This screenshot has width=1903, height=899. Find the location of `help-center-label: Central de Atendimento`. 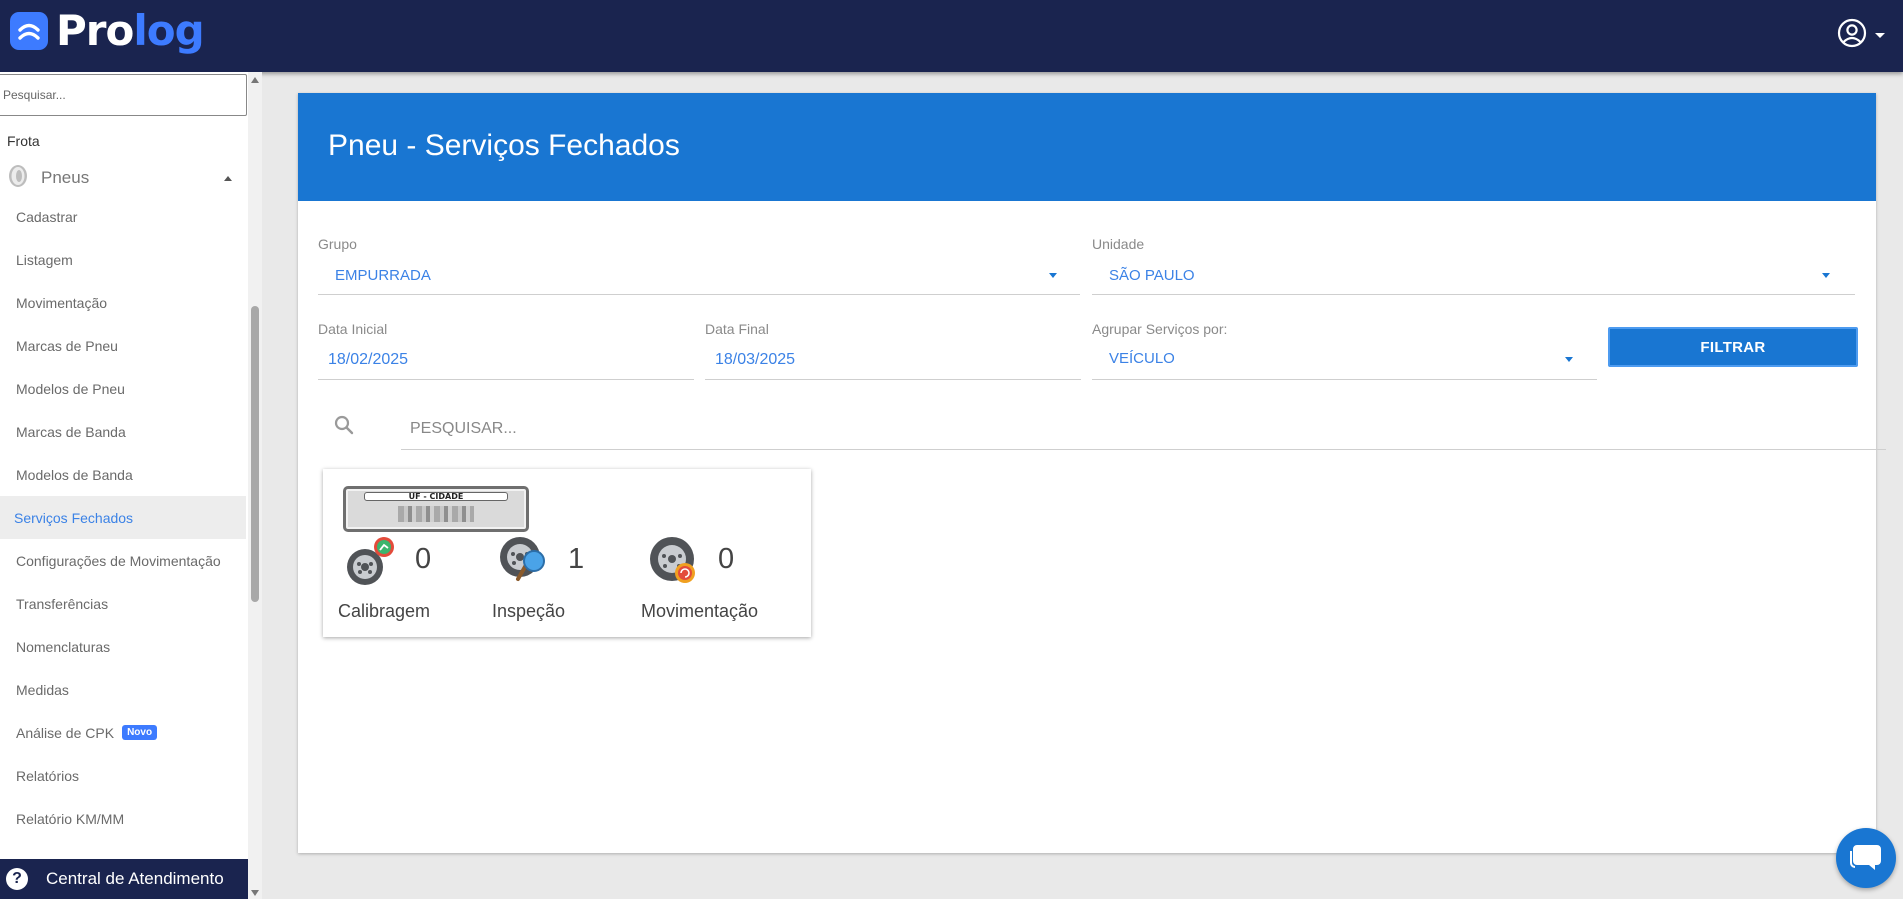

help-center-label: Central de Atendimento is located at coordinates (135, 878).